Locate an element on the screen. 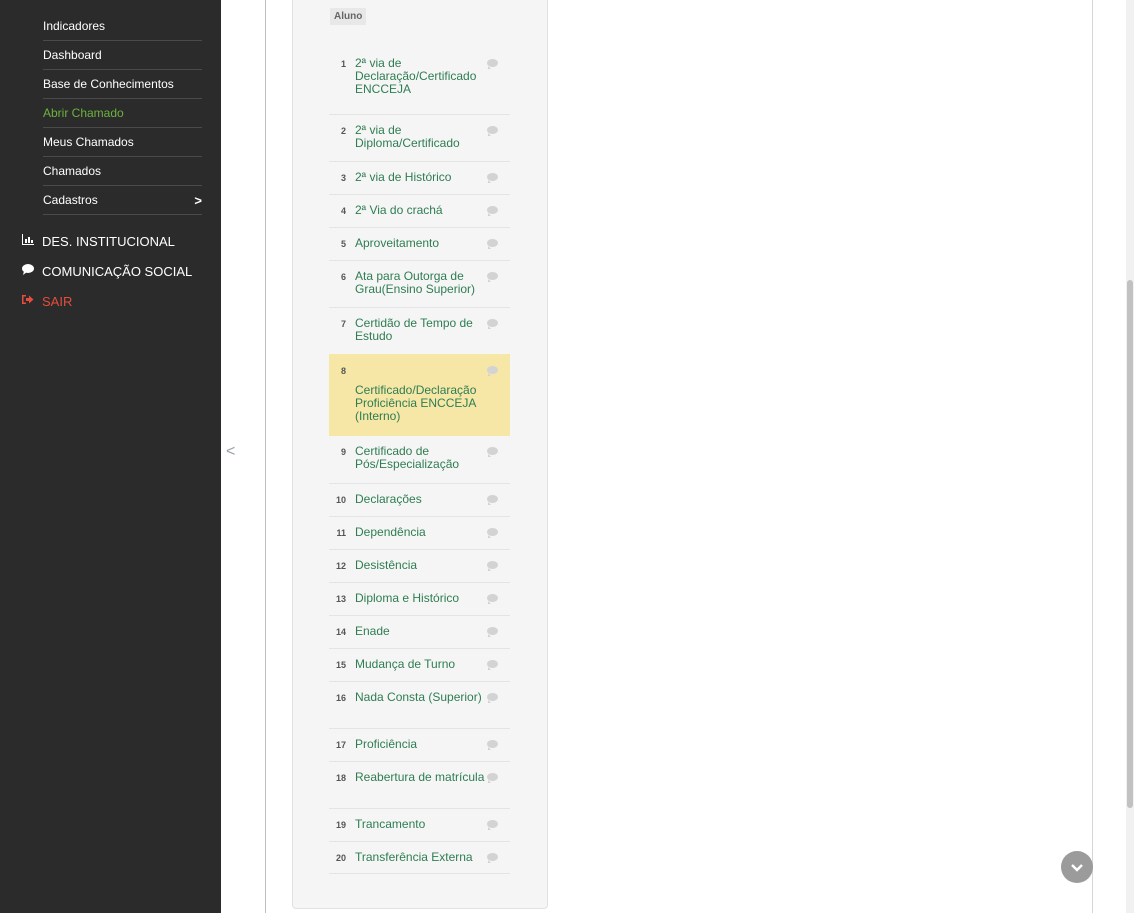  collapse-sidebar-icon: < is located at coordinates (230, 452).